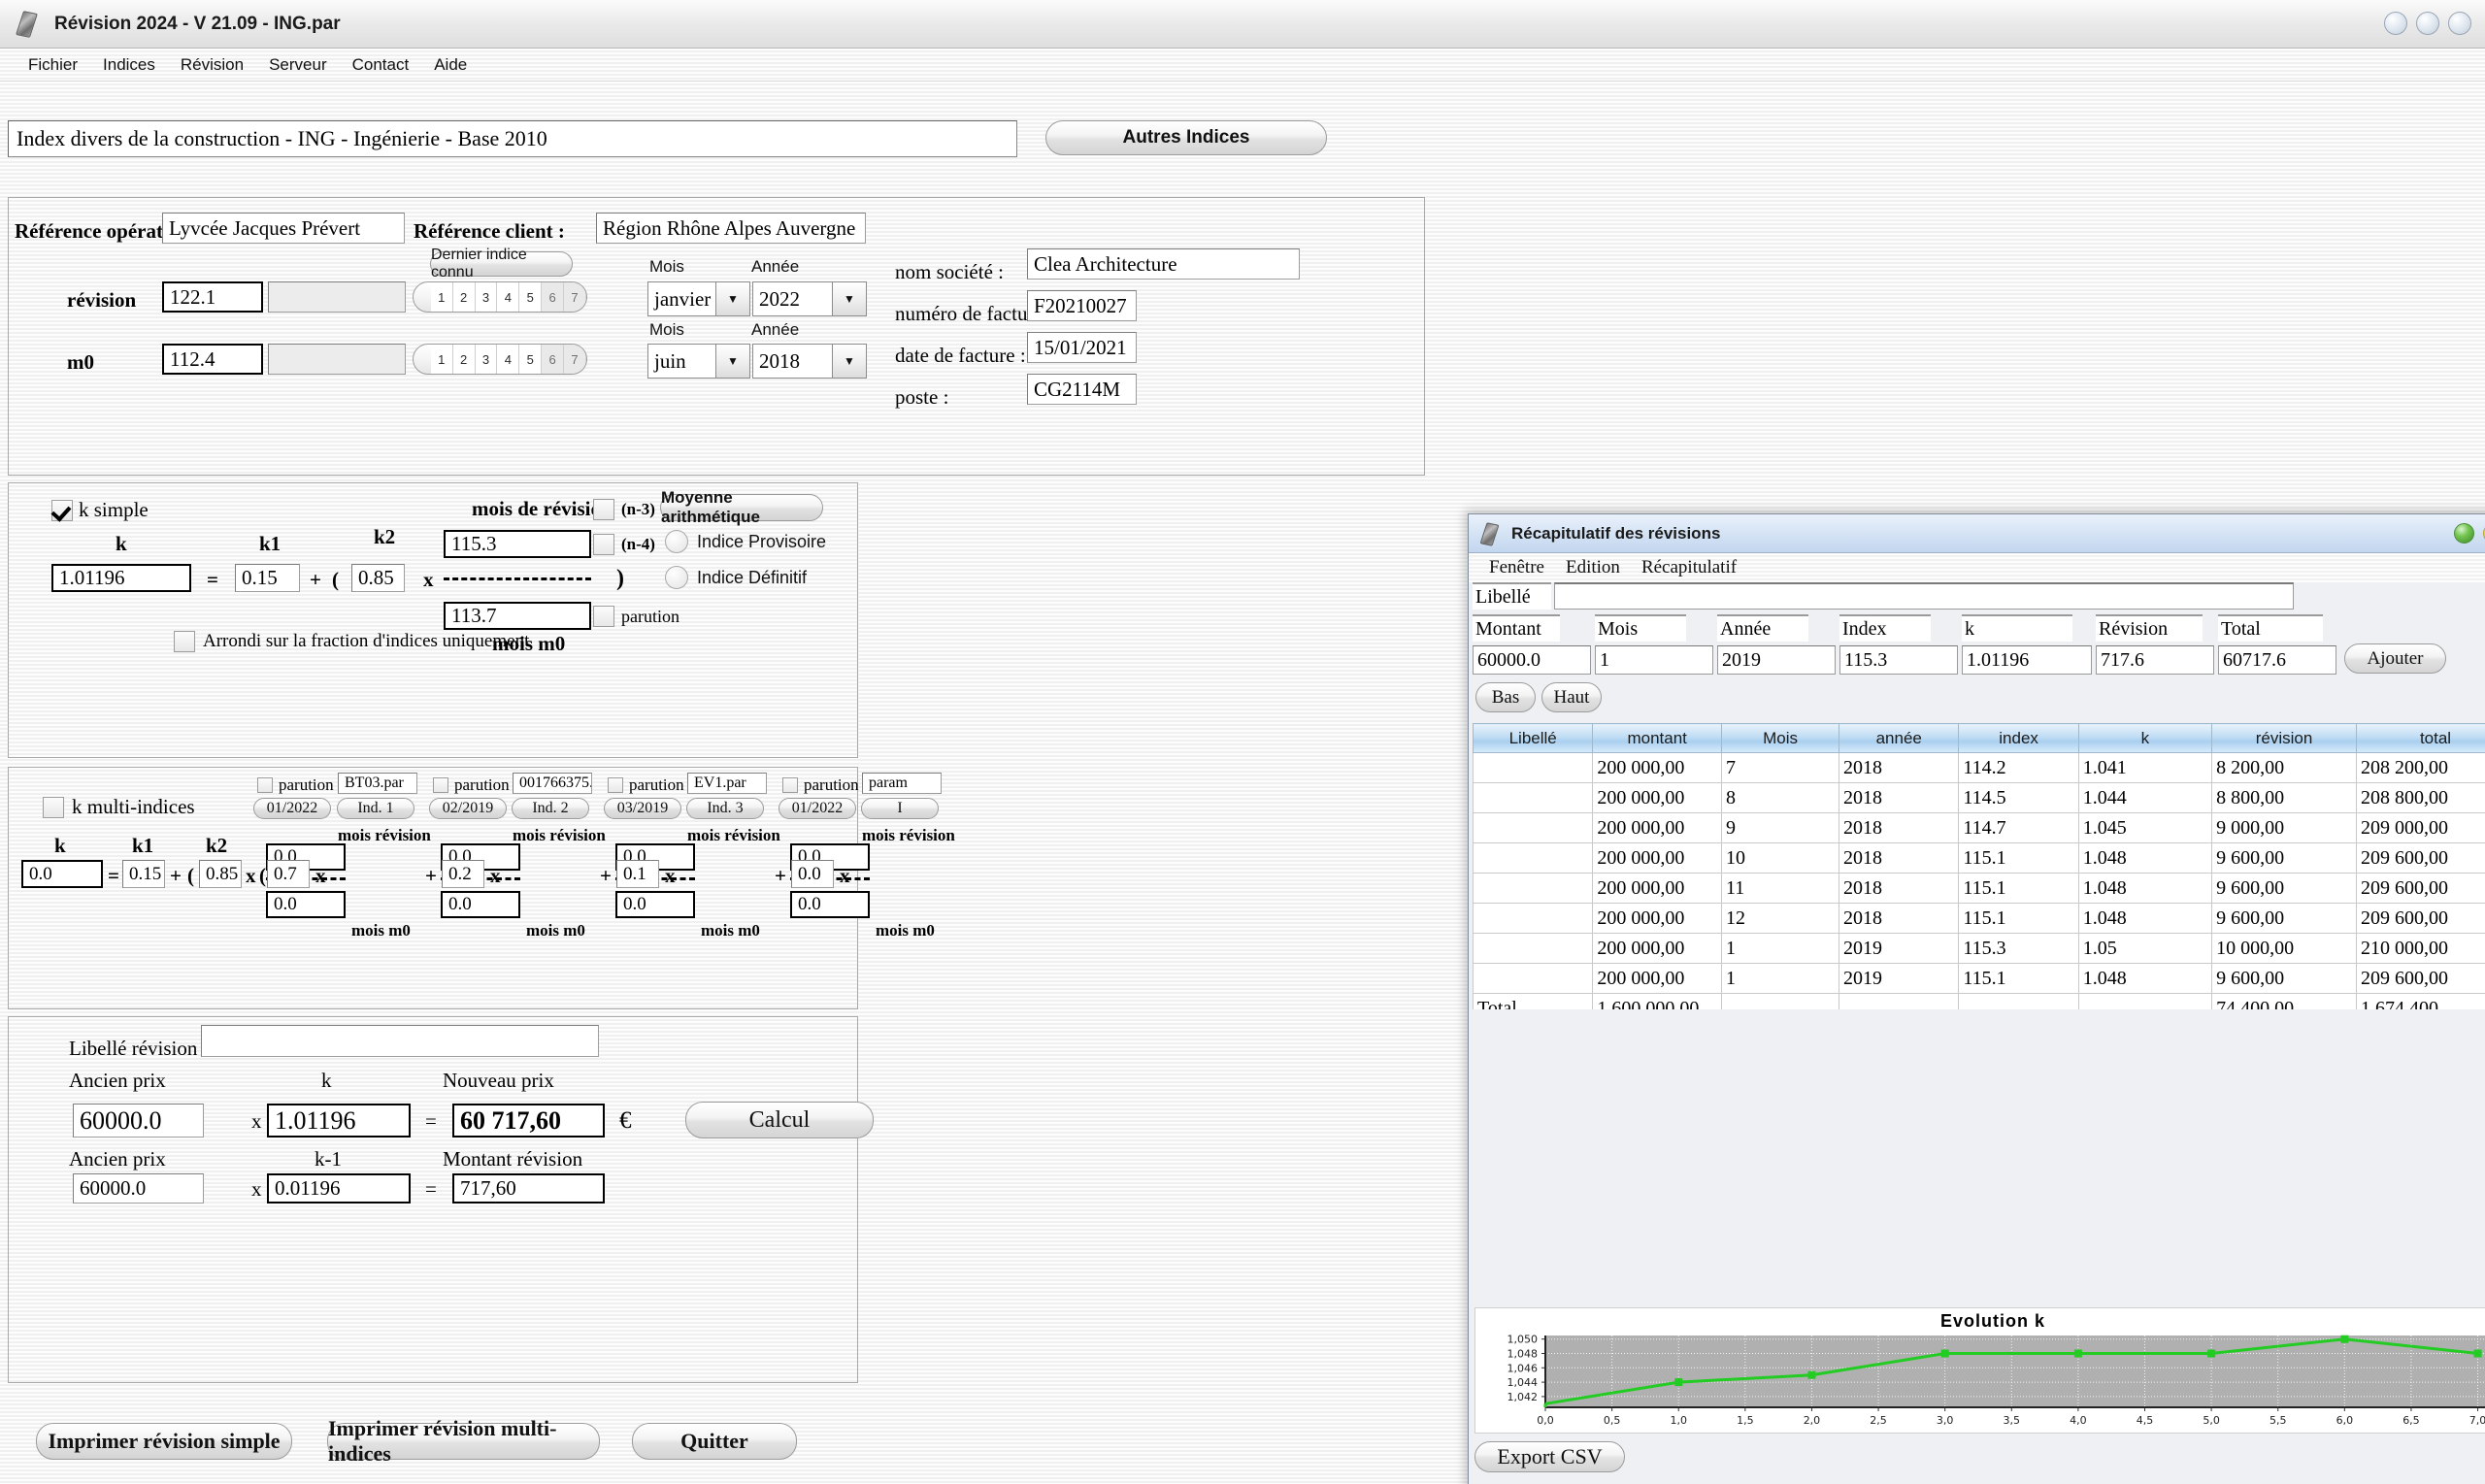 This screenshot has width=2485, height=1484. Describe the element at coordinates (298, 65) in the screenshot. I see `menu-item-serveur: Serveur` at that location.